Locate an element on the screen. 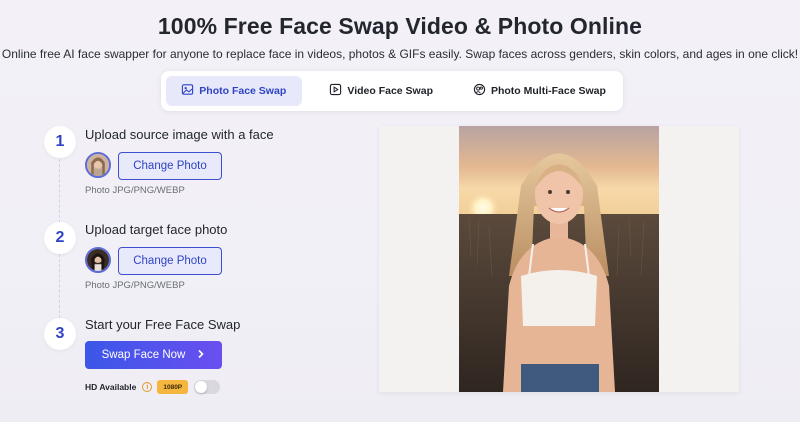 The height and width of the screenshot is (422, 800). tab-label: Video Face Swap is located at coordinates (390, 91).